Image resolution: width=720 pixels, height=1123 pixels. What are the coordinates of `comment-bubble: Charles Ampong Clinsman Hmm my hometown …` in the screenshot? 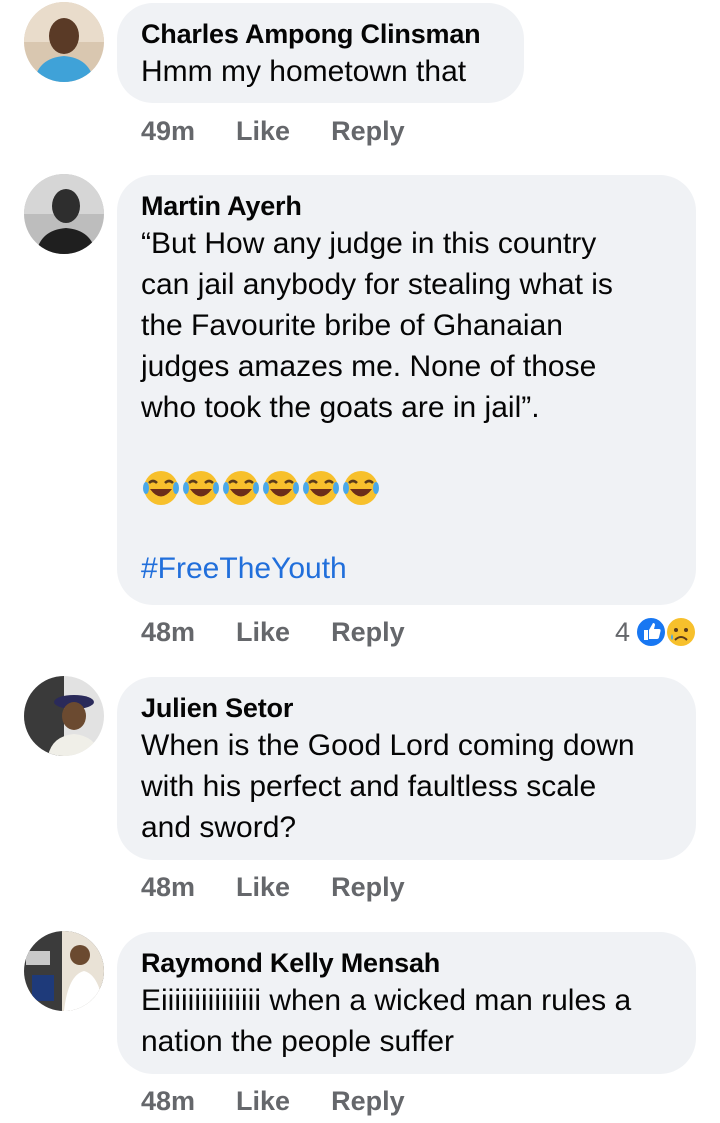 It's located at (320, 53).